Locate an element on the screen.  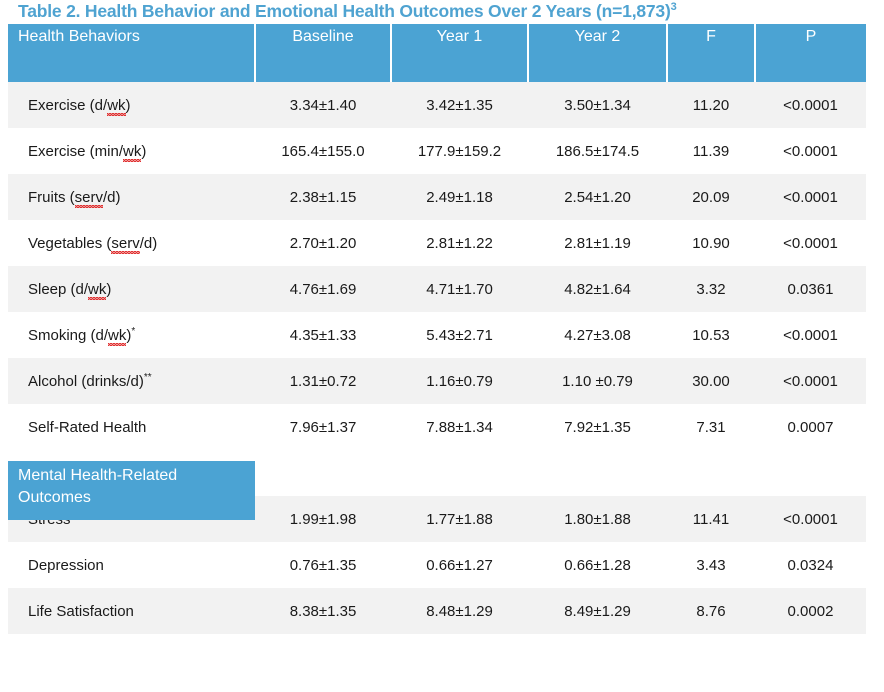
row-label: Alcohol (drinks/d)** is located at coordinates (131, 381).